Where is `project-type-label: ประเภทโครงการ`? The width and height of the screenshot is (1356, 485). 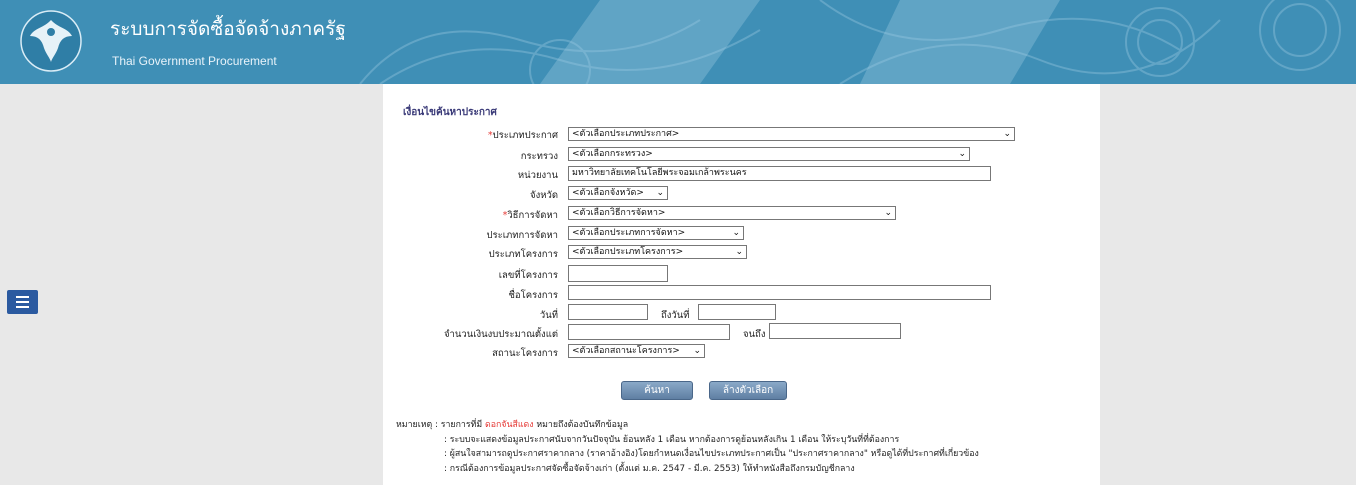 project-type-label: ประเภทโครงการ is located at coordinates (523, 254).